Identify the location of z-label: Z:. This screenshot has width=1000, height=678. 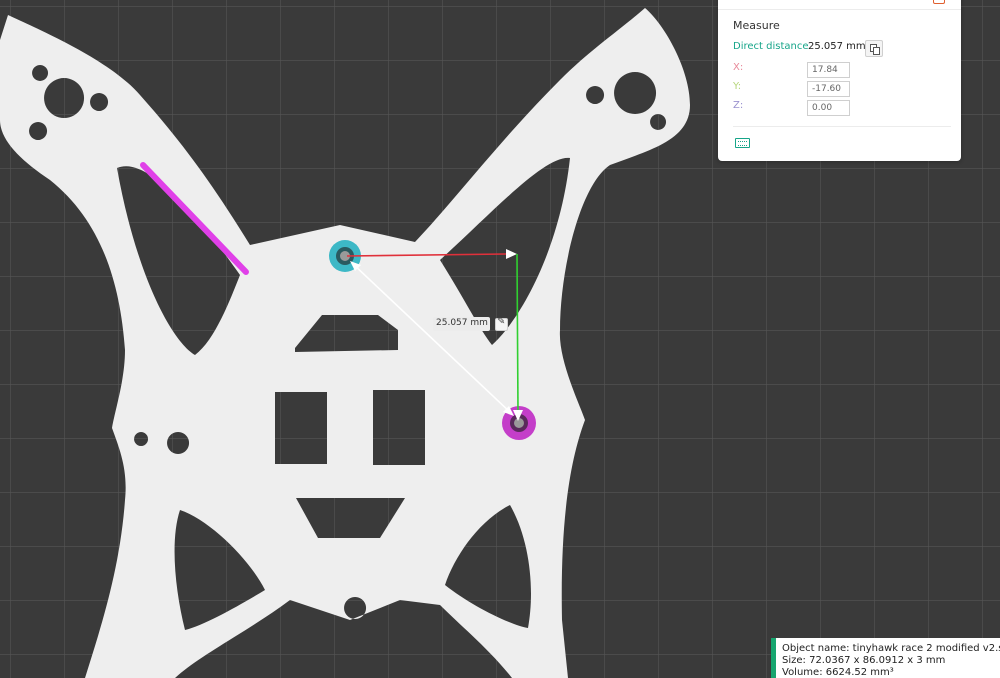
(738, 105).